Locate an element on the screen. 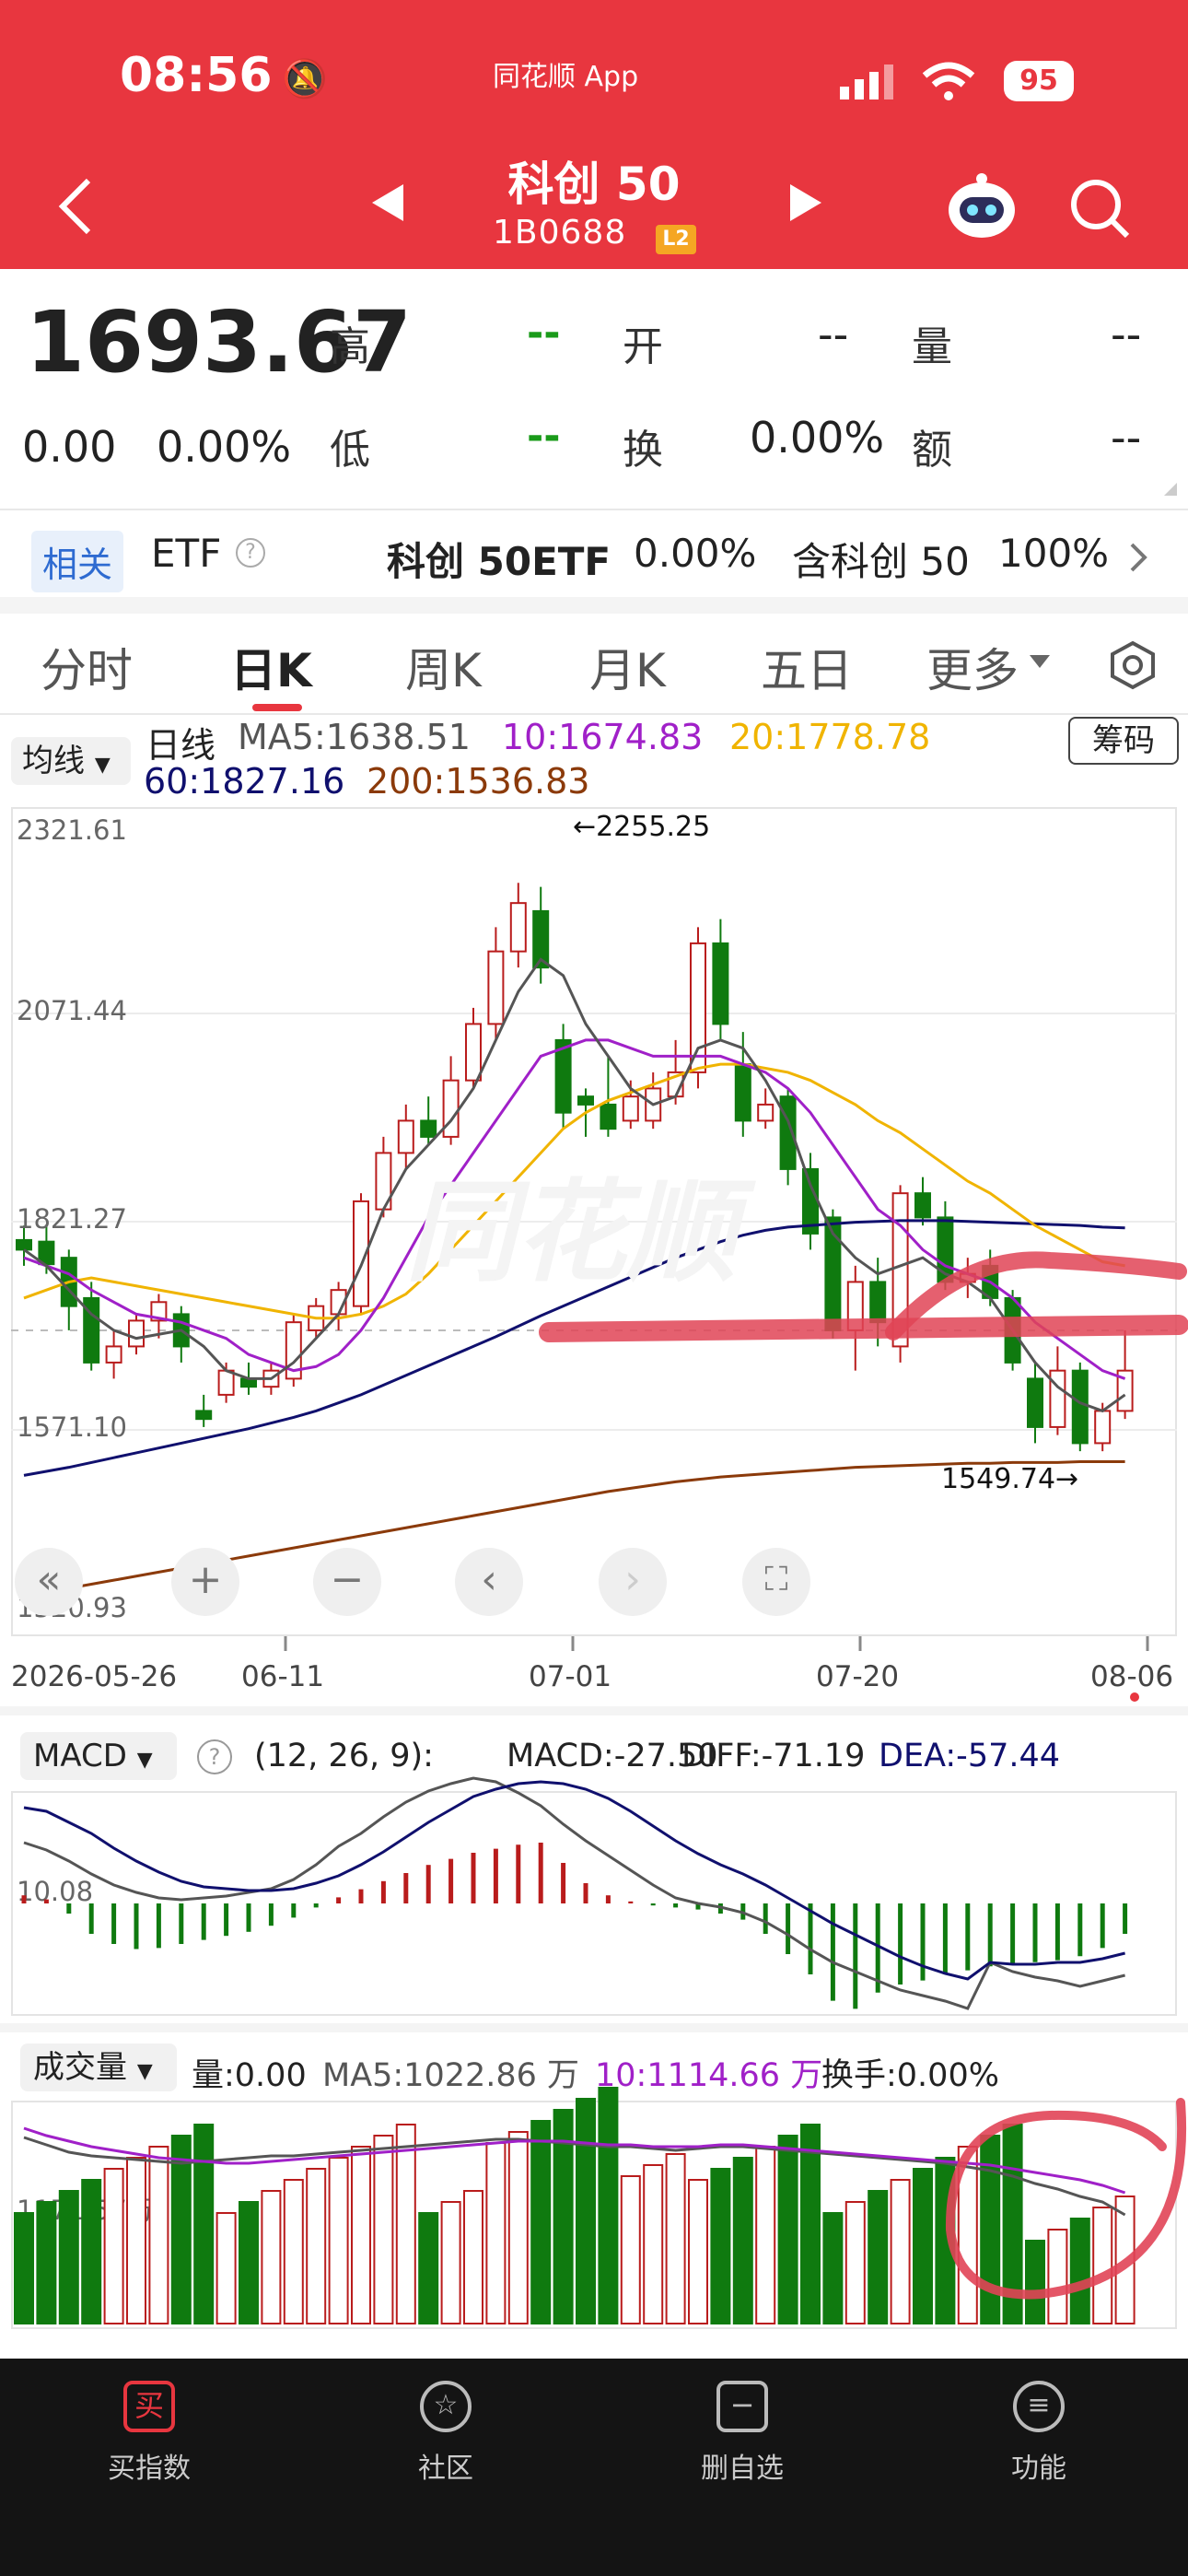 This screenshot has height=2576, width=1188. nav-buy-index: 买 买指数 is located at coordinates (149, 2433).